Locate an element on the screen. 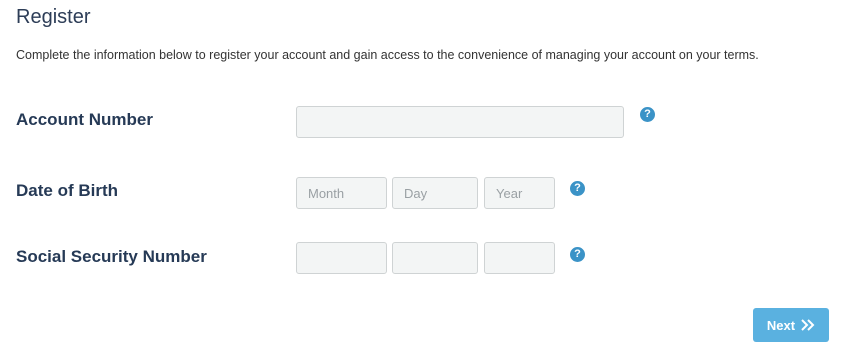 This screenshot has height=361, width=850. date-of-birth-label: Date of Birth is located at coordinates (67, 190).